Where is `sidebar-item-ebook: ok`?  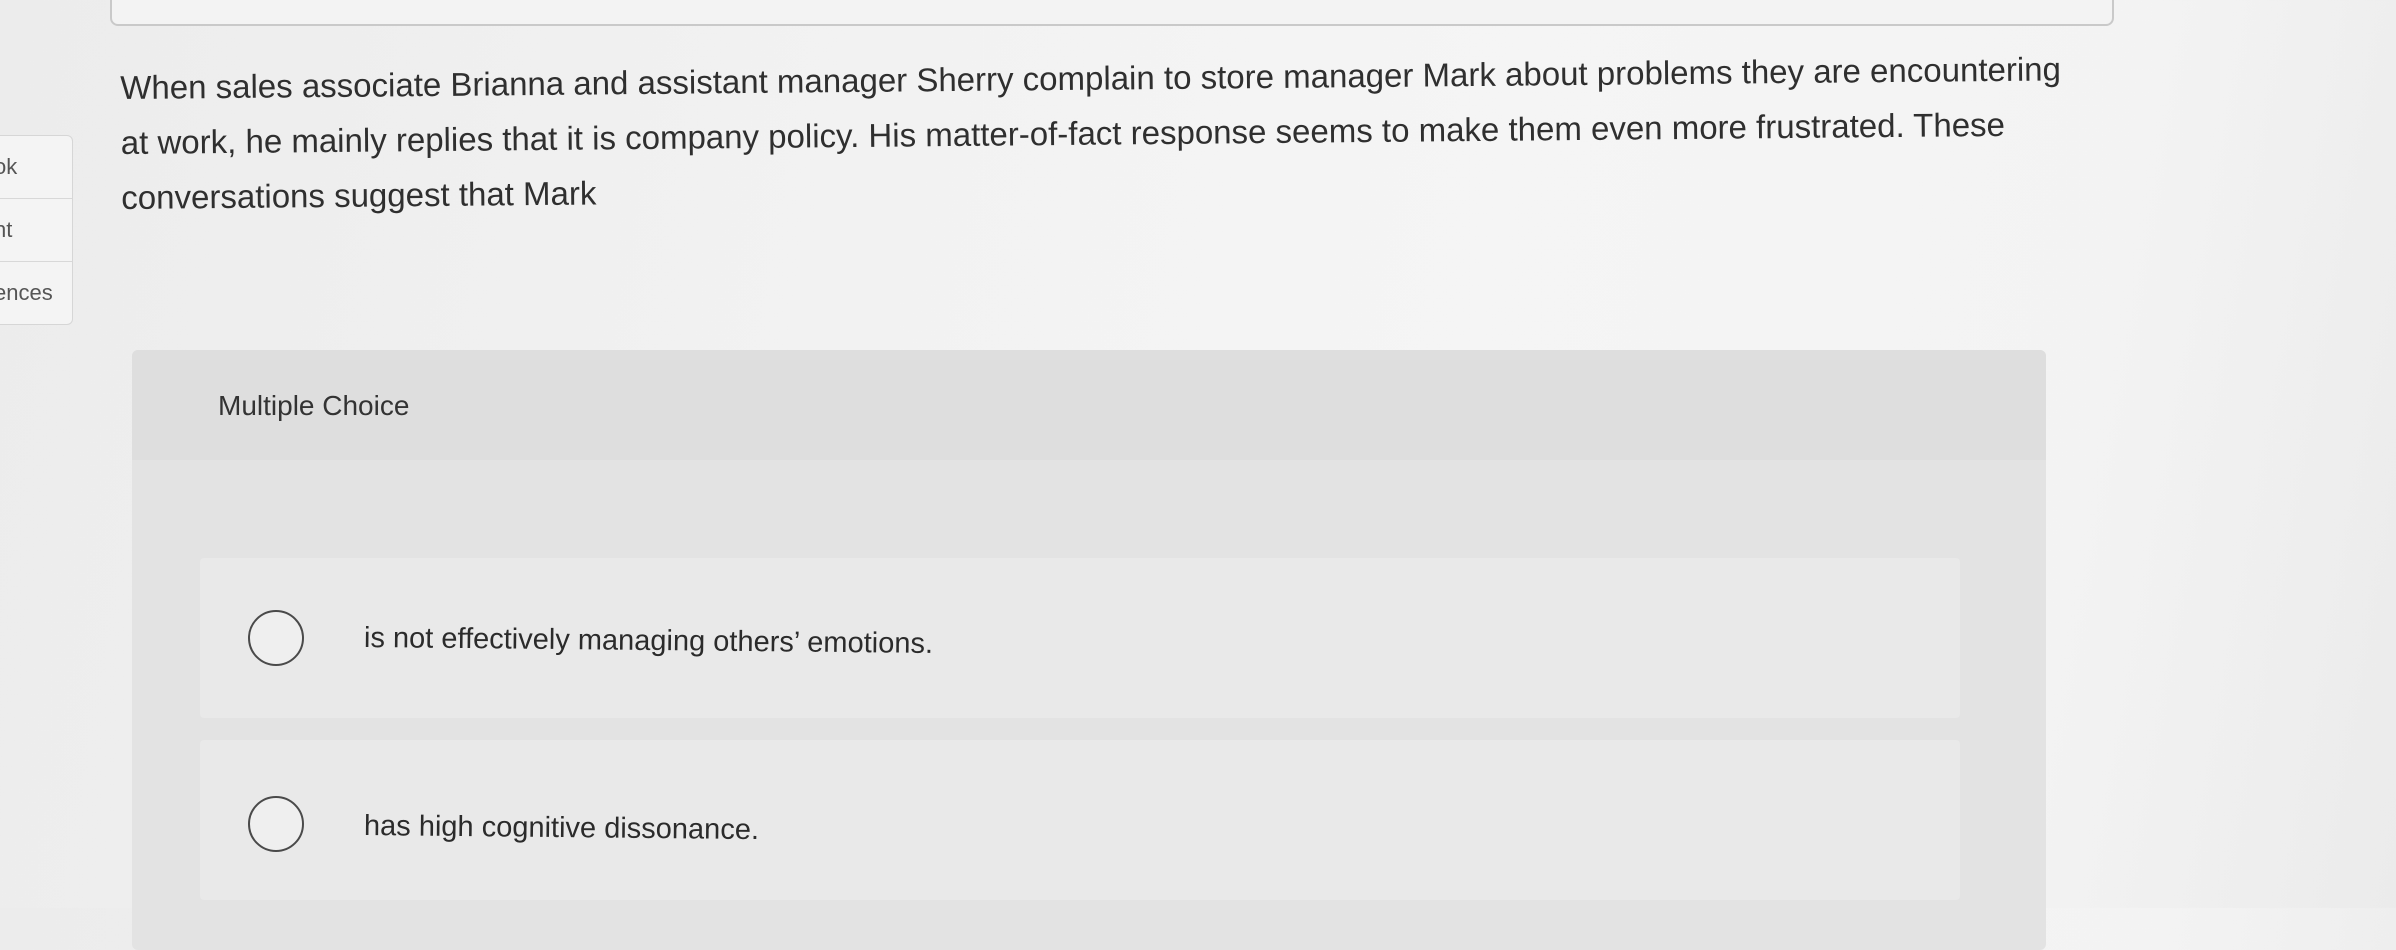
sidebar-item-ebook: ok is located at coordinates (36, 167).